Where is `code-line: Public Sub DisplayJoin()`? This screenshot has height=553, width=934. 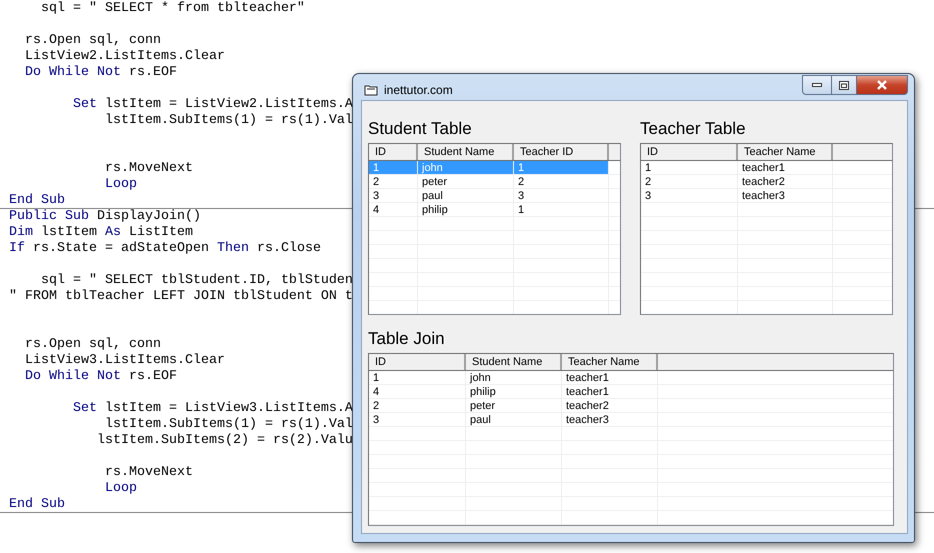 code-line: Public Sub DisplayJoin() is located at coordinates (105, 216).